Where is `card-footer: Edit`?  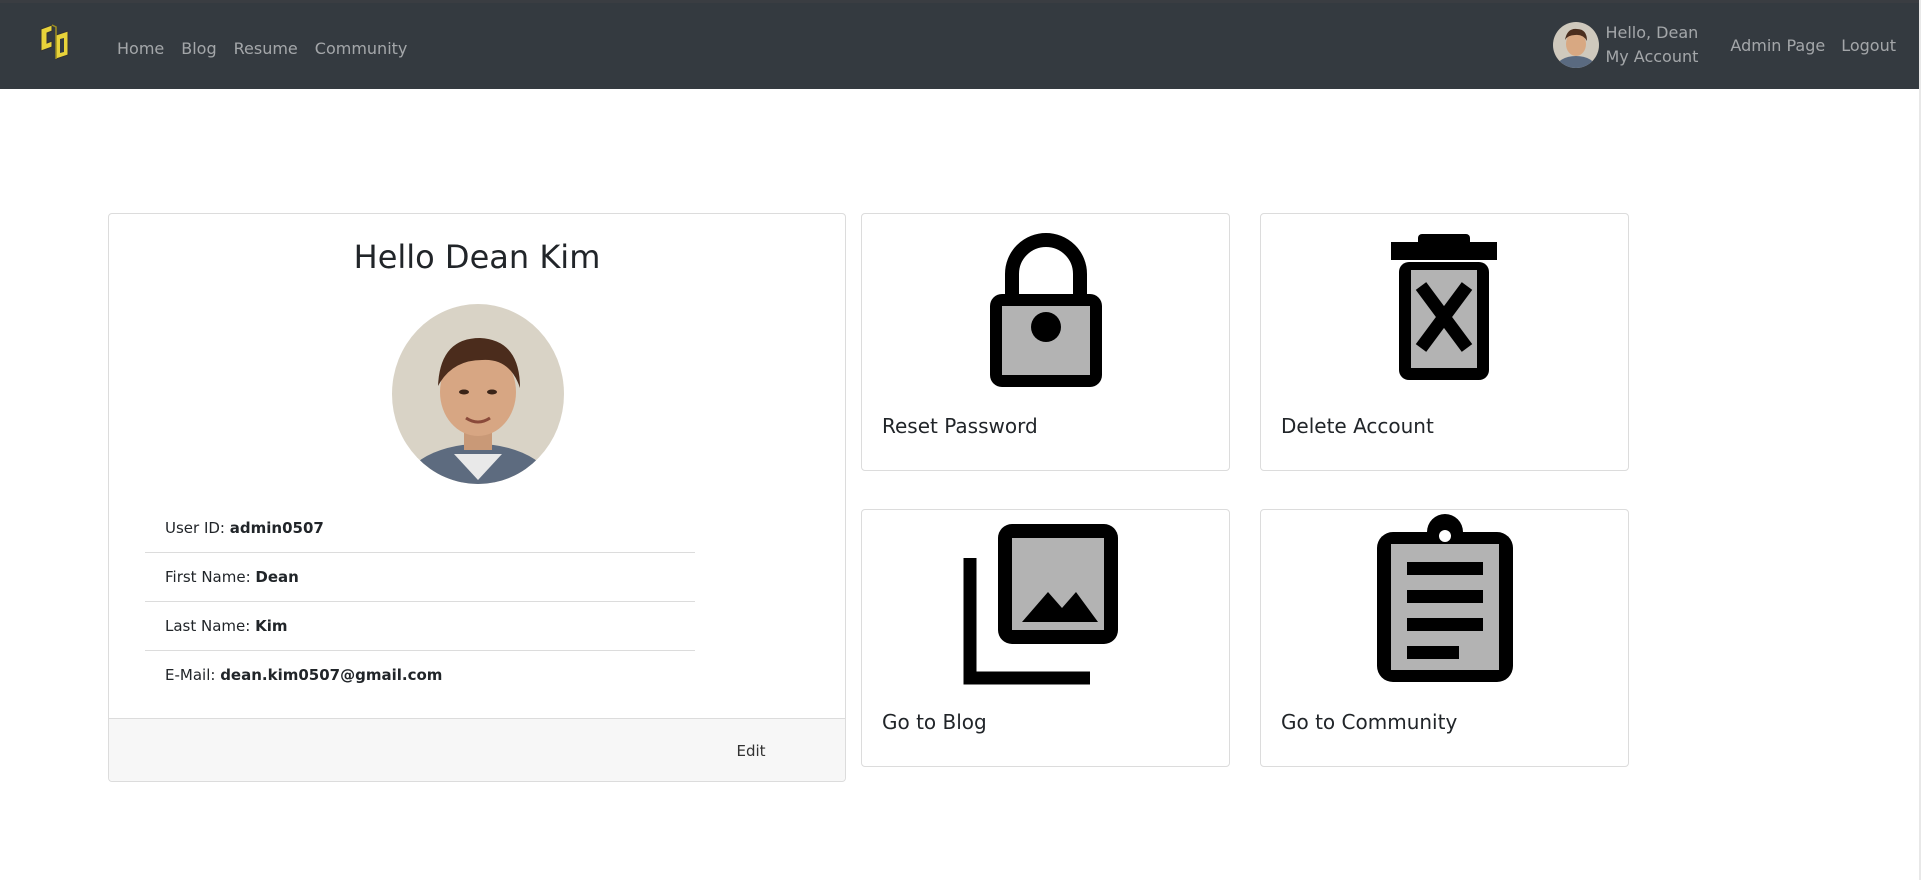 card-footer: Edit is located at coordinates (477, 749).